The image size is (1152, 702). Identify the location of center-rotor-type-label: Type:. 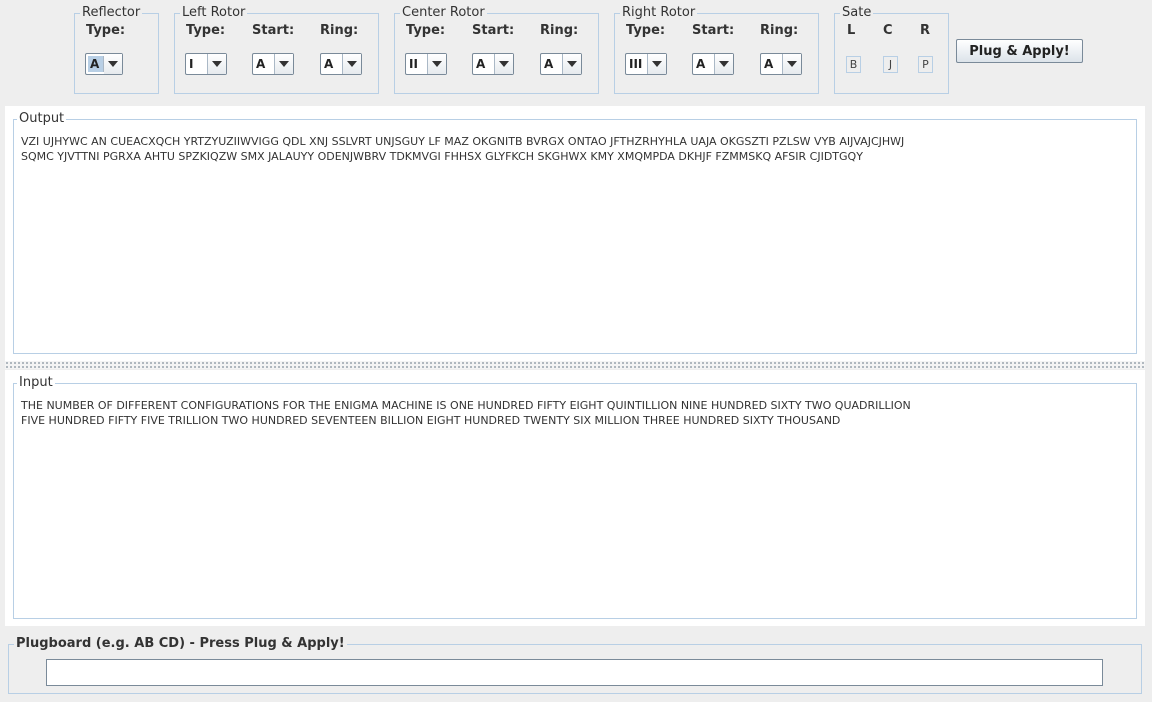
(426, 30).